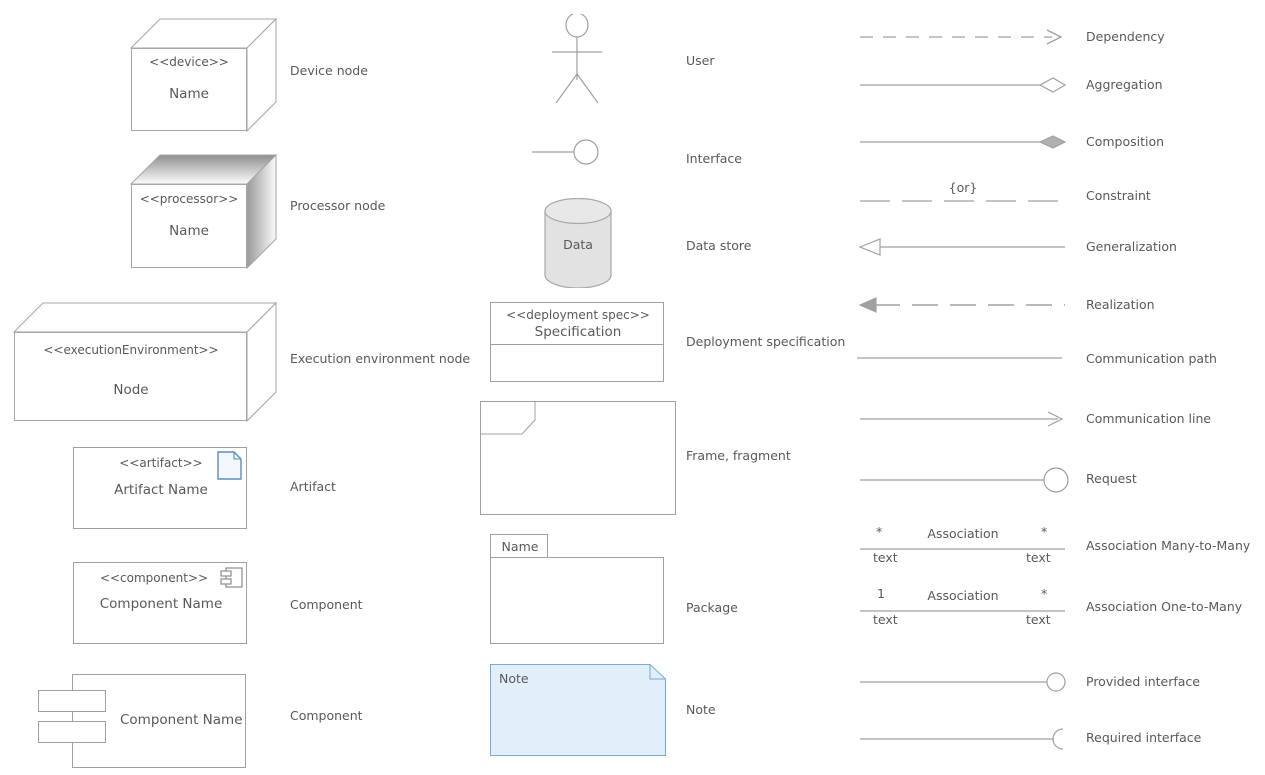 This screenshot has height=775, width=1265. What do you see at coordinates (1149, 418) in the screenshot?
I see `communication-line-label: Communication line` at bounding box center [1149, 418].